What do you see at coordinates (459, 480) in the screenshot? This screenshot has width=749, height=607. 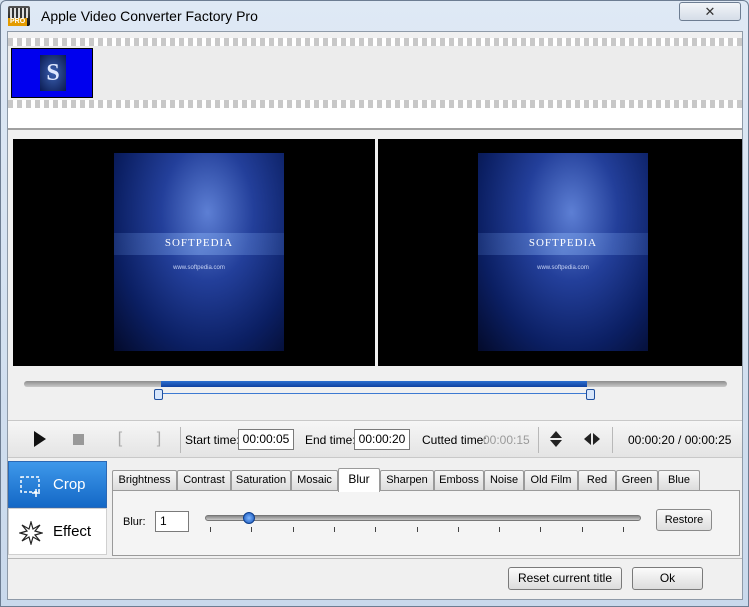 I see `tab-emboss: Emboss` at bounding box center [459, 480].